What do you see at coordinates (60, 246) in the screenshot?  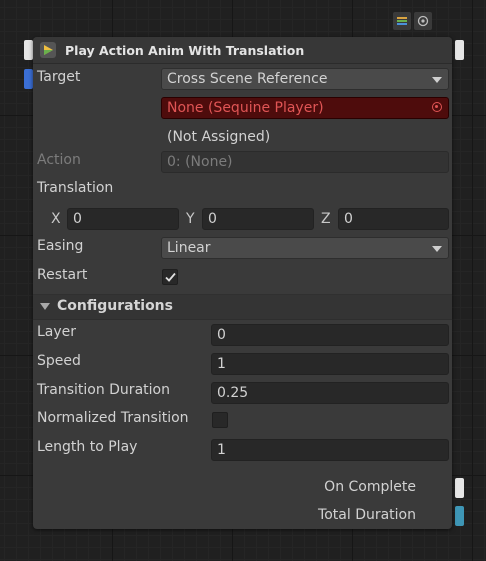 I see `easing-label: Easing` at bounding box center [60, 246].